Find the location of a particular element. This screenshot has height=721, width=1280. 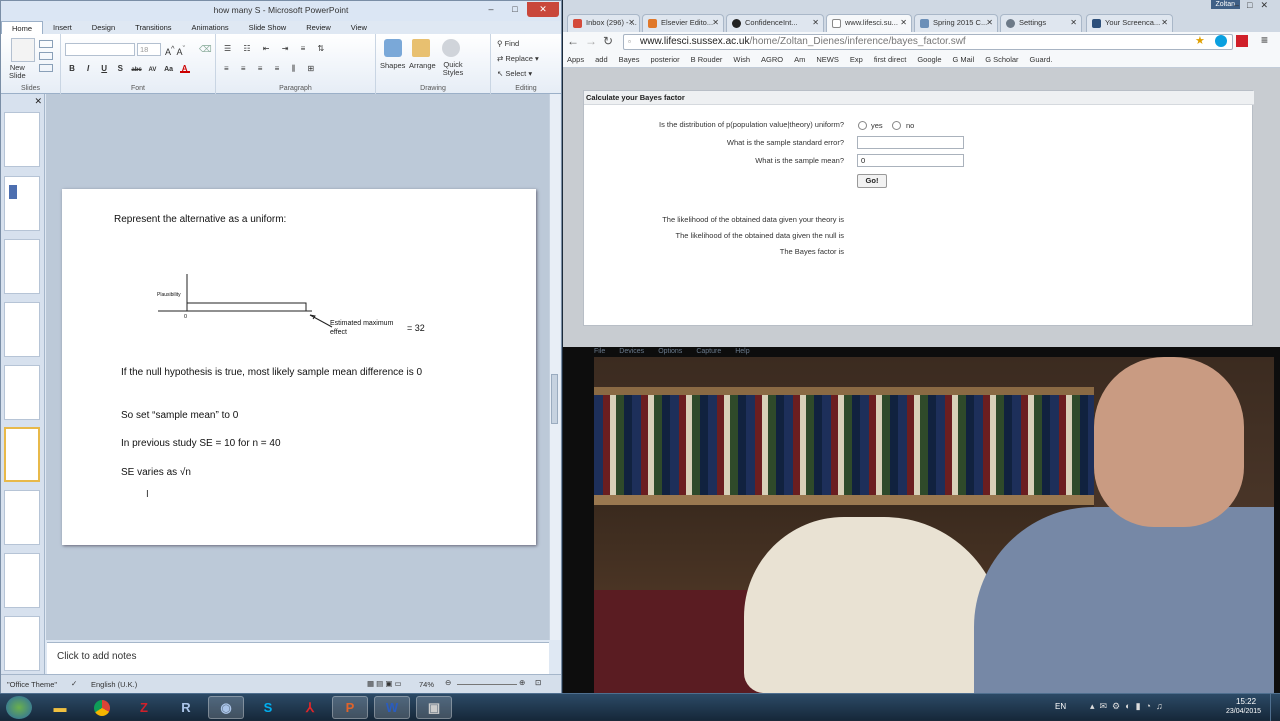

maximize-button: □ is located at coordinates (515, 9).